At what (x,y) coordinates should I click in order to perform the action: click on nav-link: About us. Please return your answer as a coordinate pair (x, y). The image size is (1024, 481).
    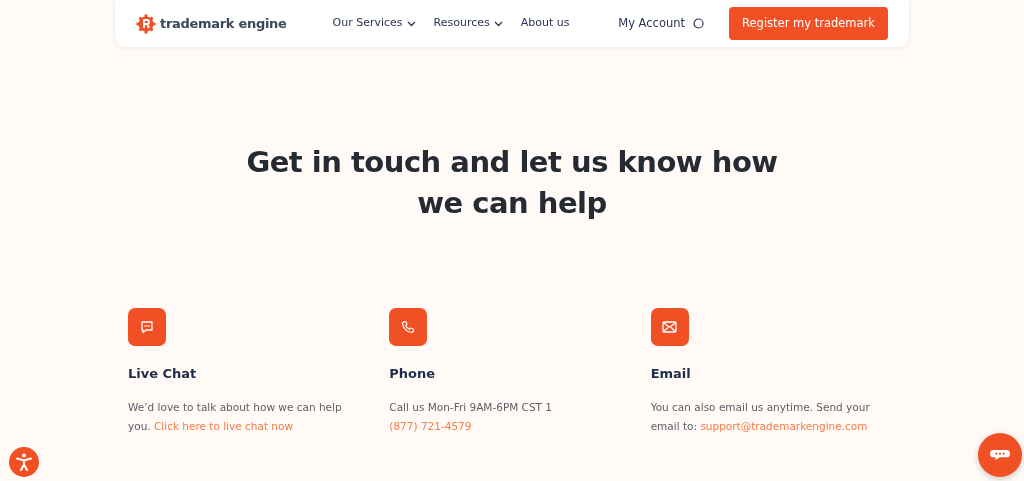
    Looking at the image, I should click on (545, 23).